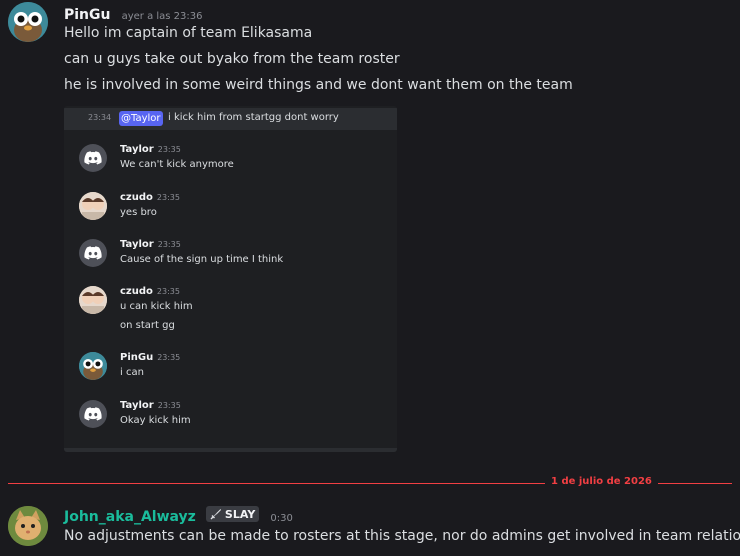 Image resolution: width=740 pixels, height=556 pixels. I want to click on author-name: PinGu, so click(87, 15).